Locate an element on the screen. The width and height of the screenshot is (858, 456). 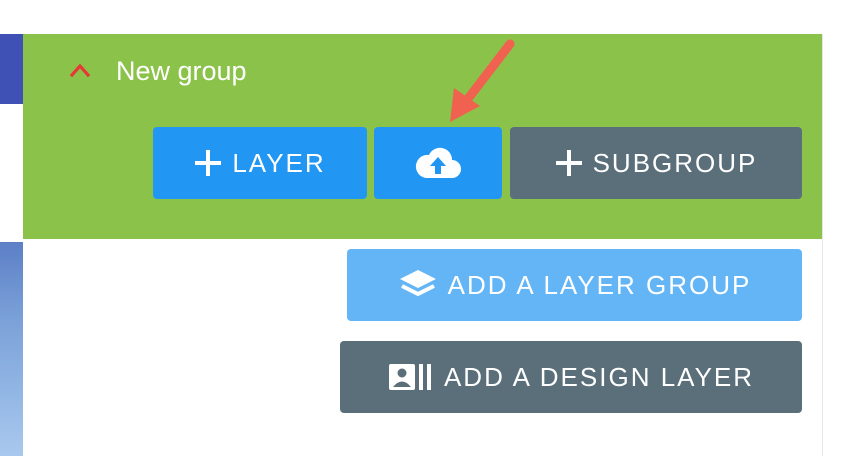
design-layer-icon is located at coordinates (409, 377).